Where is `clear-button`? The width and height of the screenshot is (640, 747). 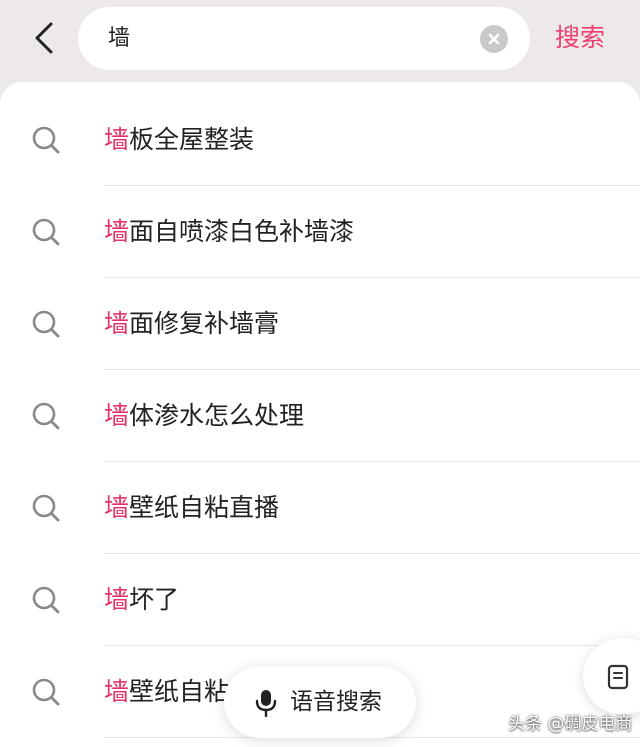
clear-button is located at coordinates (494, 39).